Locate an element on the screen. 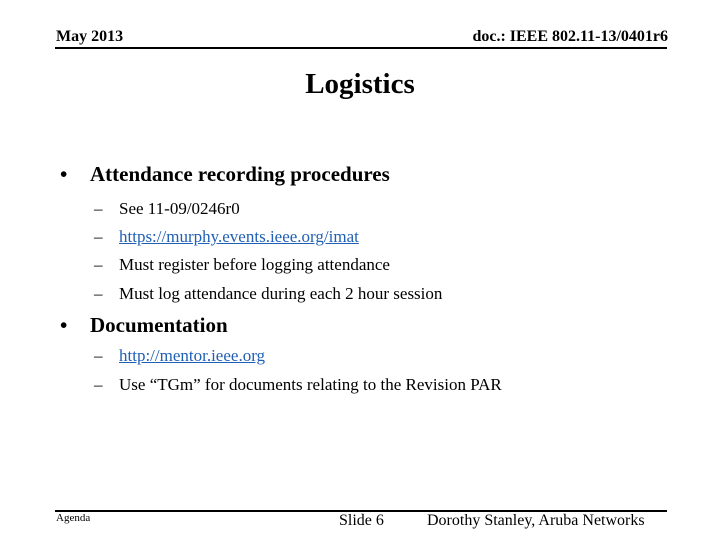 The image size is (720, 540). list-item: – http://mentor.ieee.org is located at coordinates (179, 356).